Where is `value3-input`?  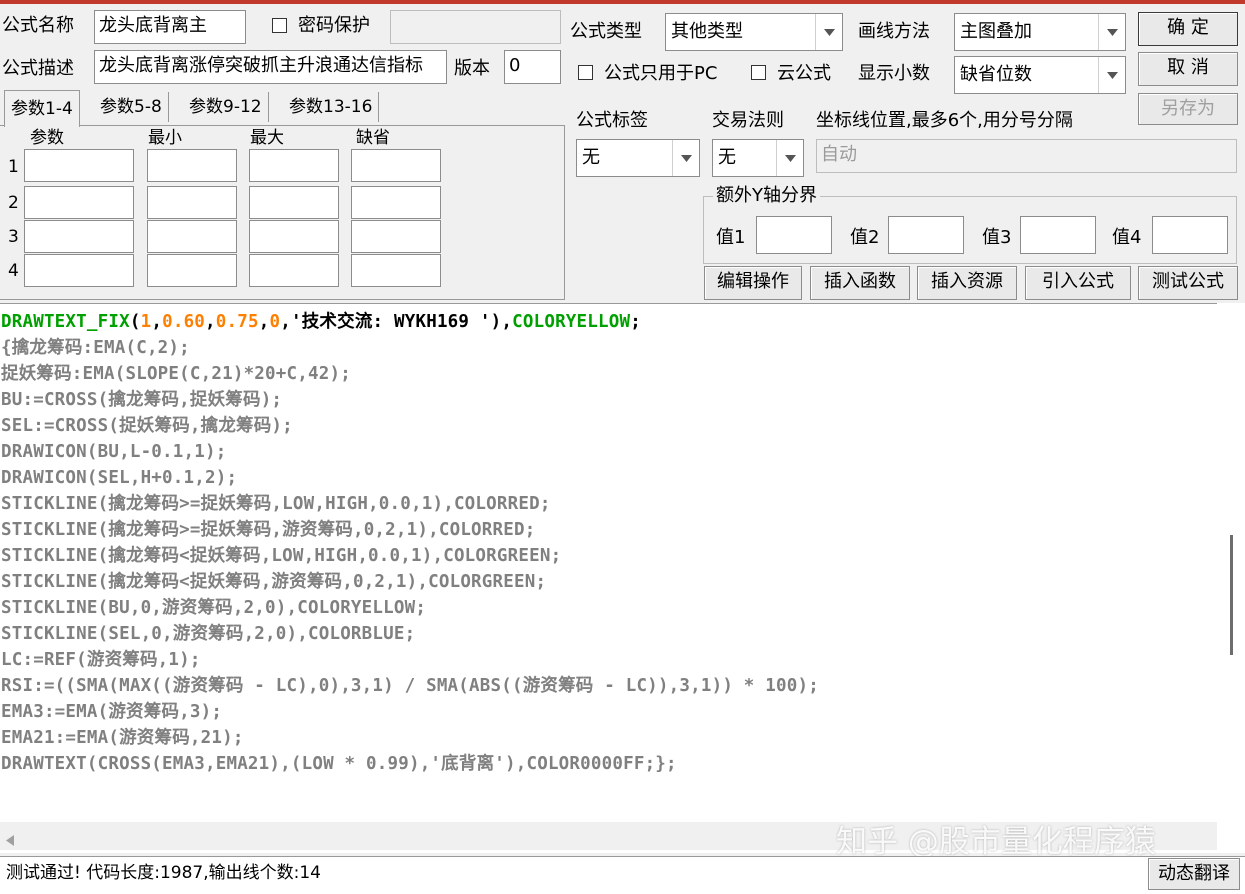
value3-input is located at coordinates (1058, 235).